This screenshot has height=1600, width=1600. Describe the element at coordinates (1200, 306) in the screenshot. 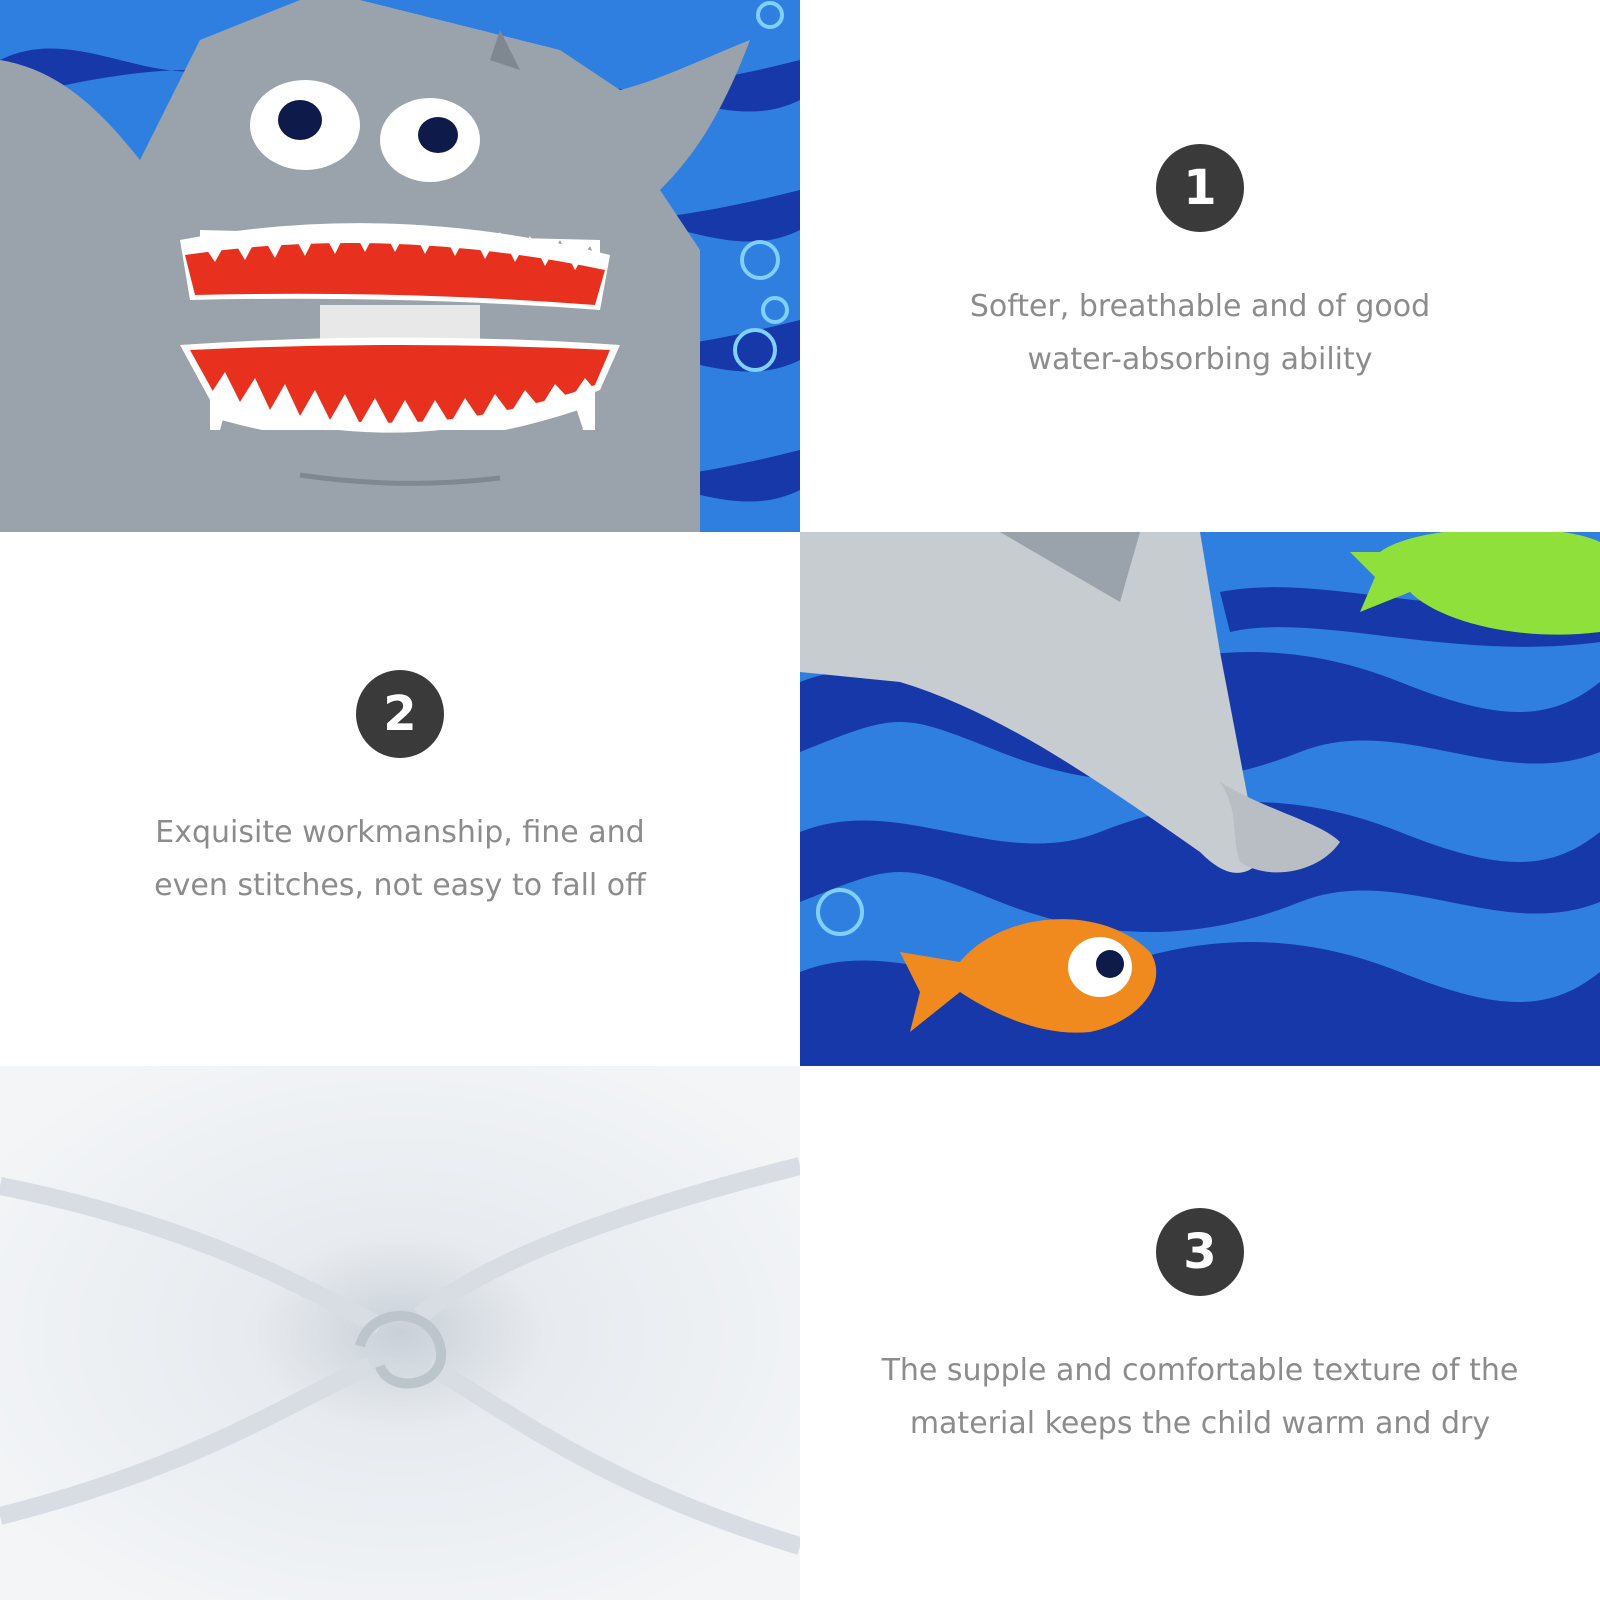

I see `feature-caption-line: Softer, breathable and of good` at that location.